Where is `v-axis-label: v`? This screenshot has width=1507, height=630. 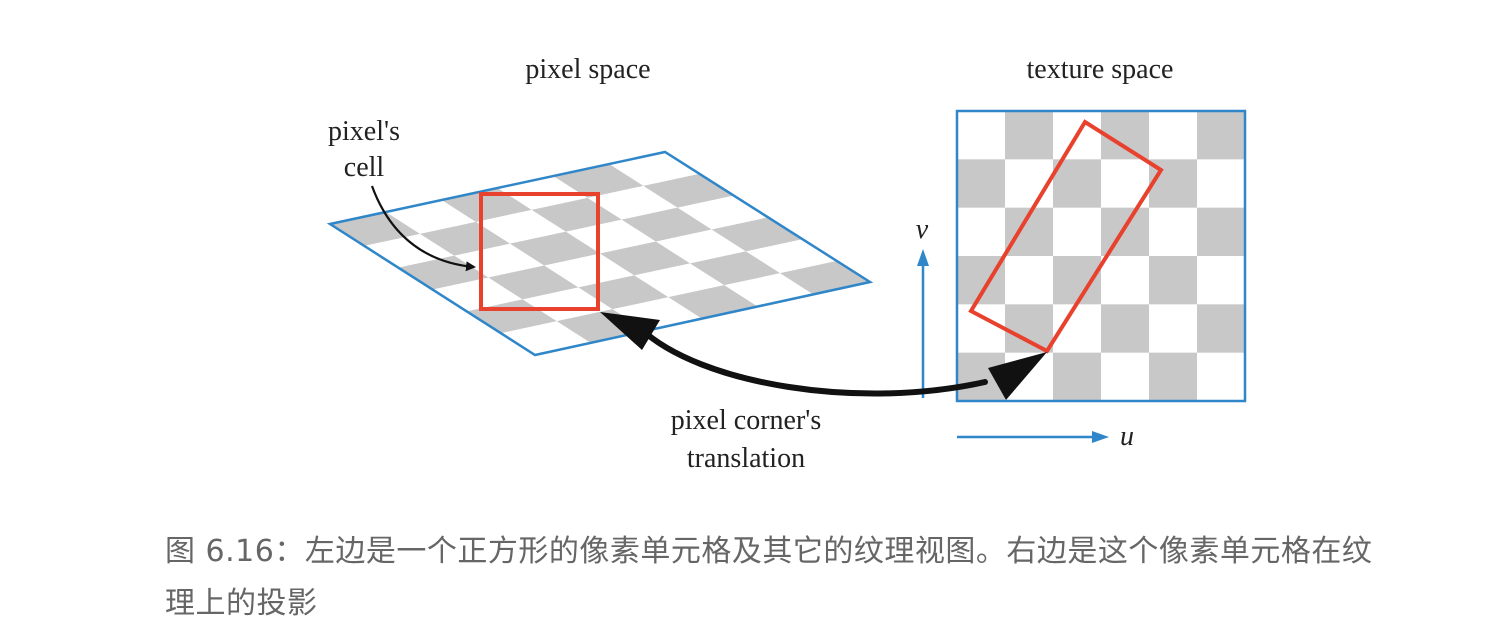
v-axis-label: v is located at coordinates (922, 229).